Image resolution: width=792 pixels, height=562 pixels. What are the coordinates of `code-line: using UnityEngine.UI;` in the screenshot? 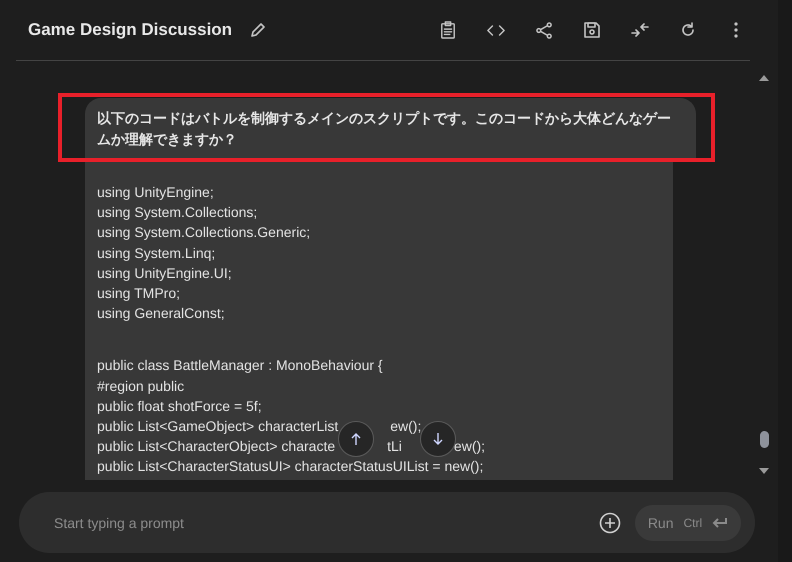 It's located at (164, 273).